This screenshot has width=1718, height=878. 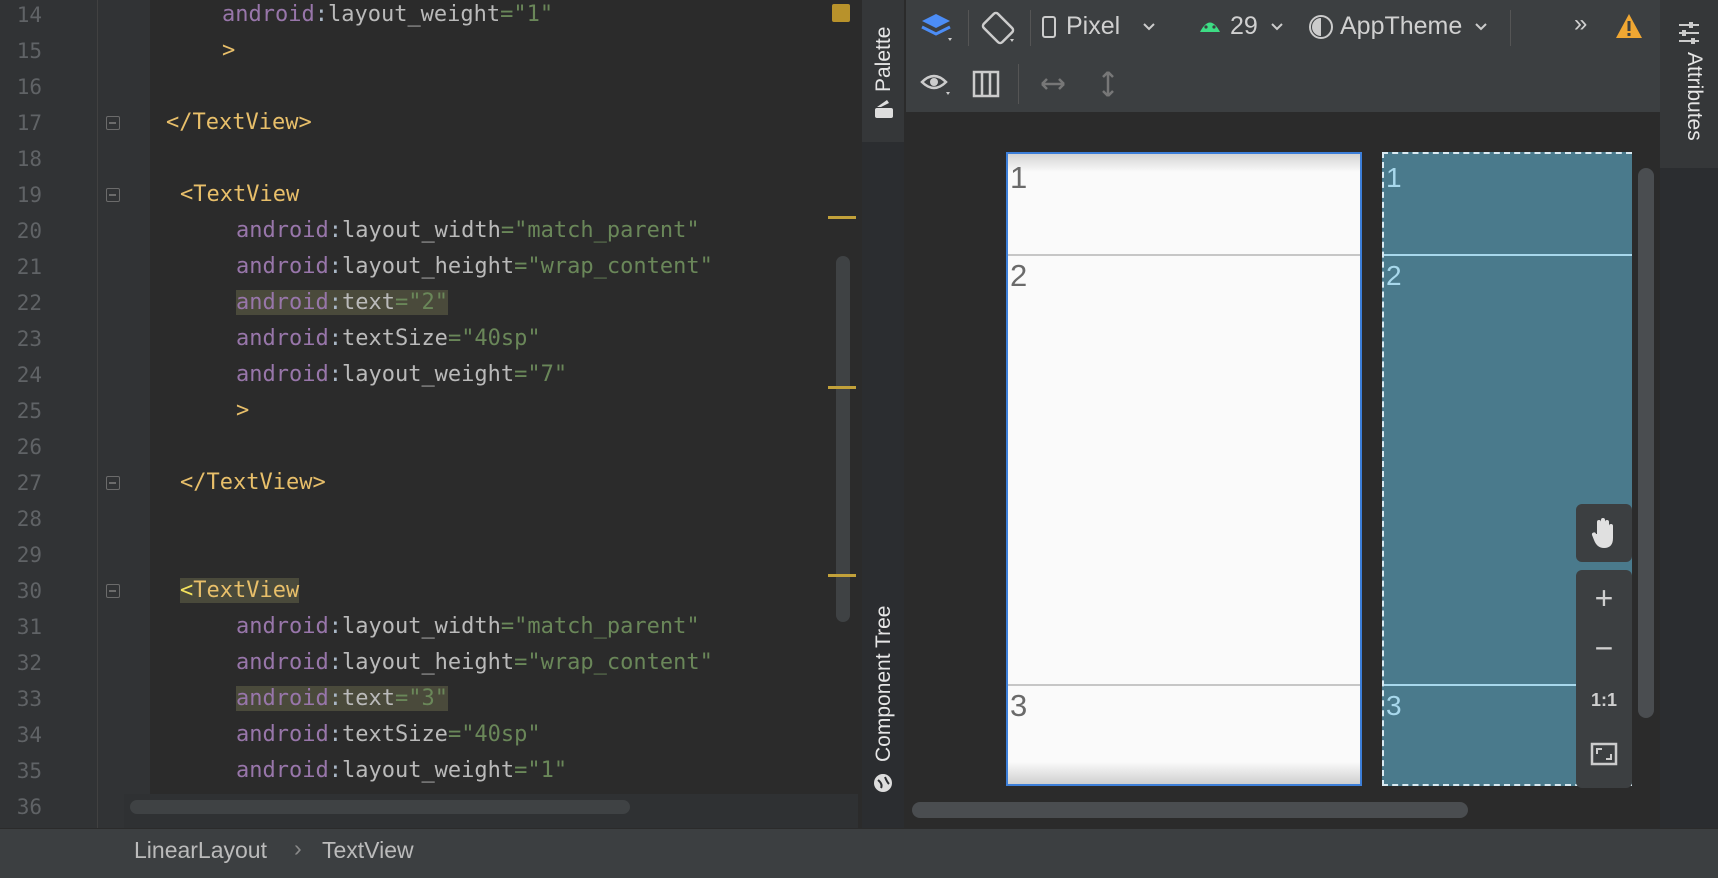 I want to click on attr-name: textSize, so click(x=394, y=734).